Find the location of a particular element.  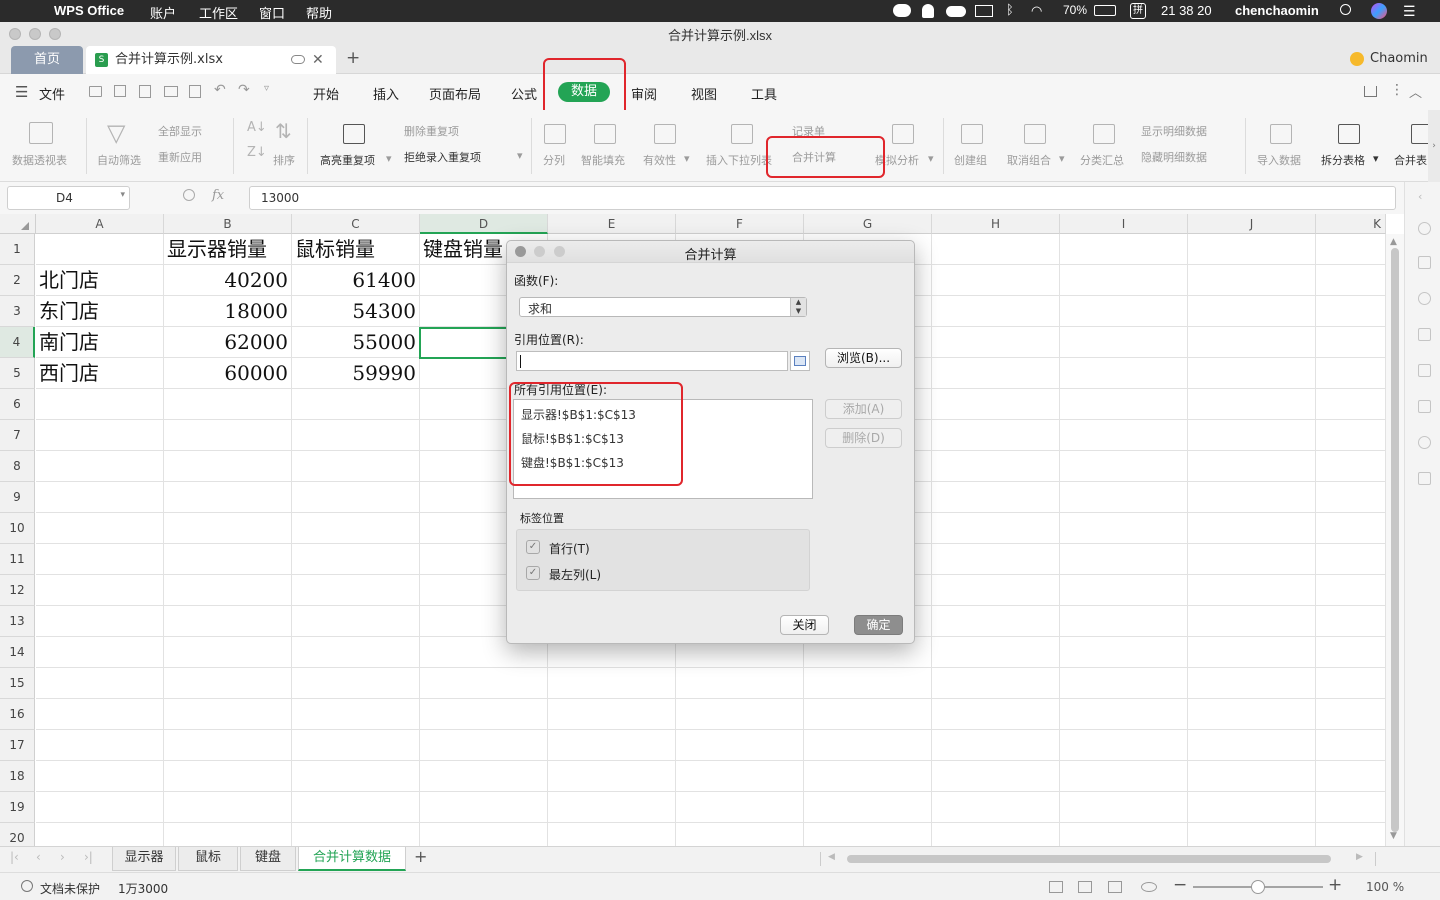

row-header: 5 is located at coordinates (17, 373).